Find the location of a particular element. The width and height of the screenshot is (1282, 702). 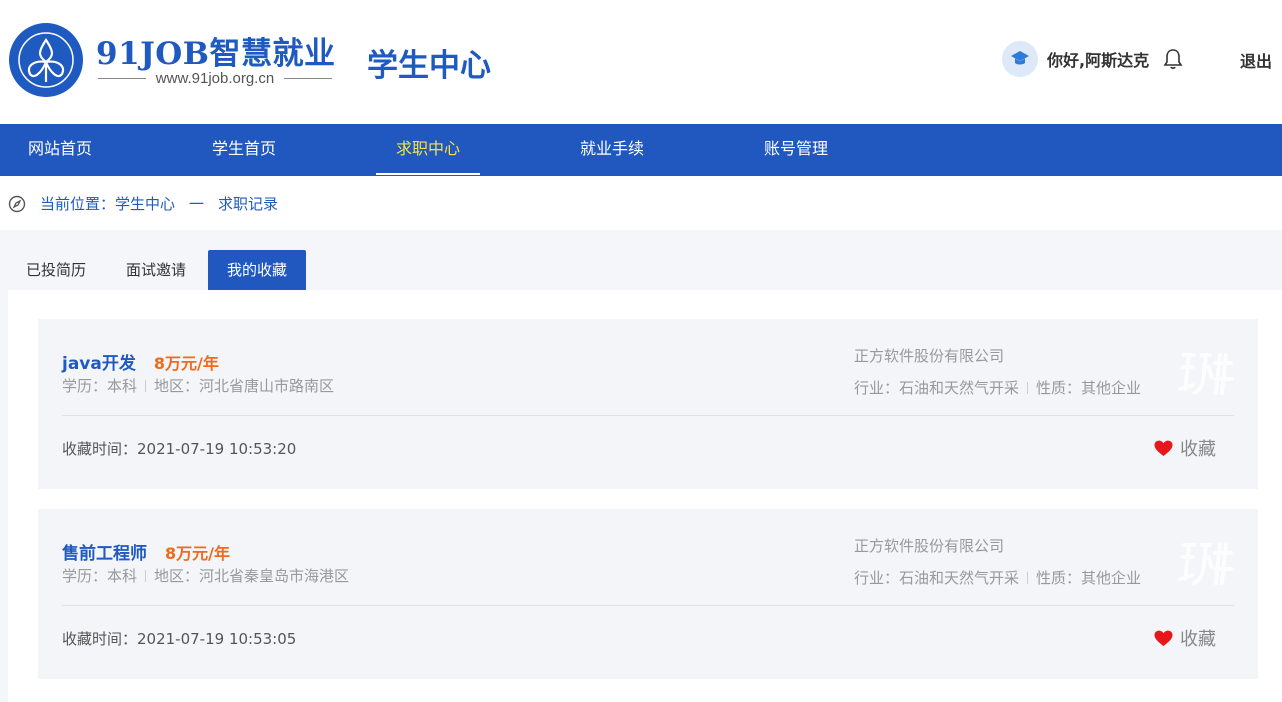

tab-interview-invitations: 面试邀请 is located at coordinates (156, 270).